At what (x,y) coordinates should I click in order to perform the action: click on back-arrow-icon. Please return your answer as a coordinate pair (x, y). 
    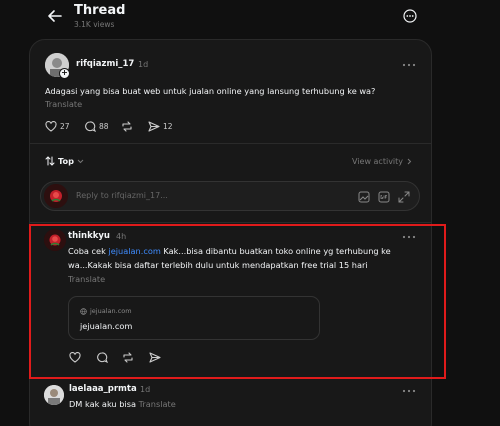
    Looking at the image, I should click on (55, 16).